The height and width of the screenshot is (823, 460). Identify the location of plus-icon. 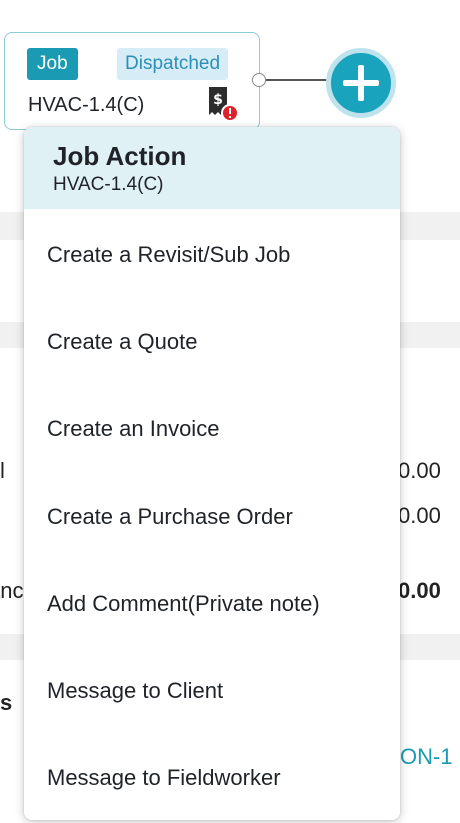
(361, 83).